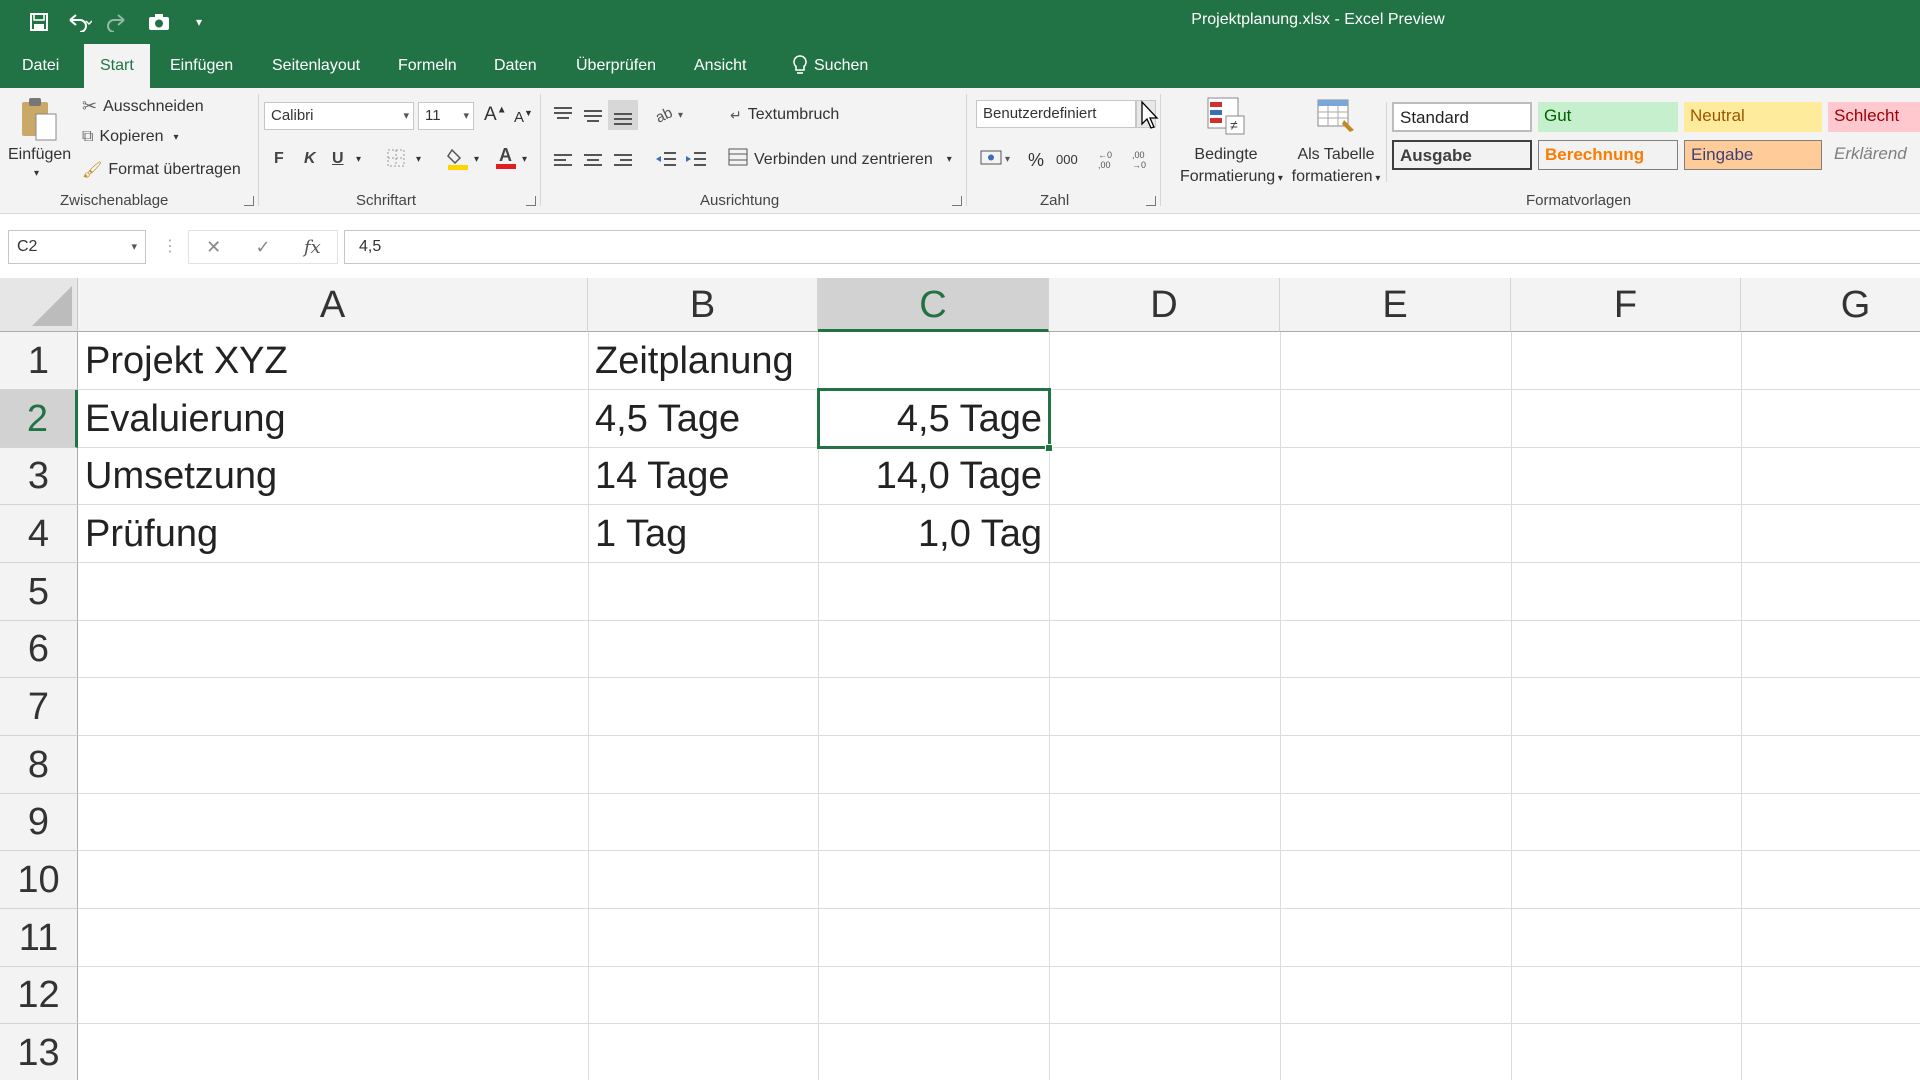  I want to click on cell-b4: 1 Tag, so click(703, 534).